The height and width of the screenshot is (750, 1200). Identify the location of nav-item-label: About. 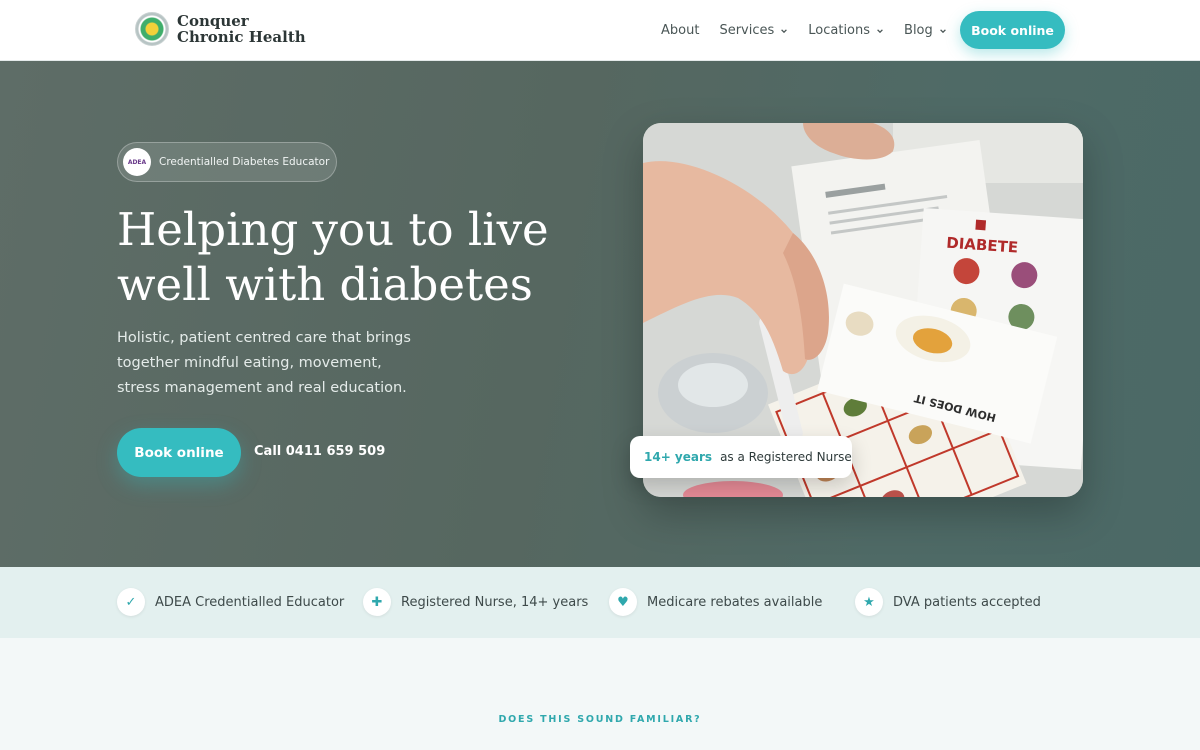
(680, 30).